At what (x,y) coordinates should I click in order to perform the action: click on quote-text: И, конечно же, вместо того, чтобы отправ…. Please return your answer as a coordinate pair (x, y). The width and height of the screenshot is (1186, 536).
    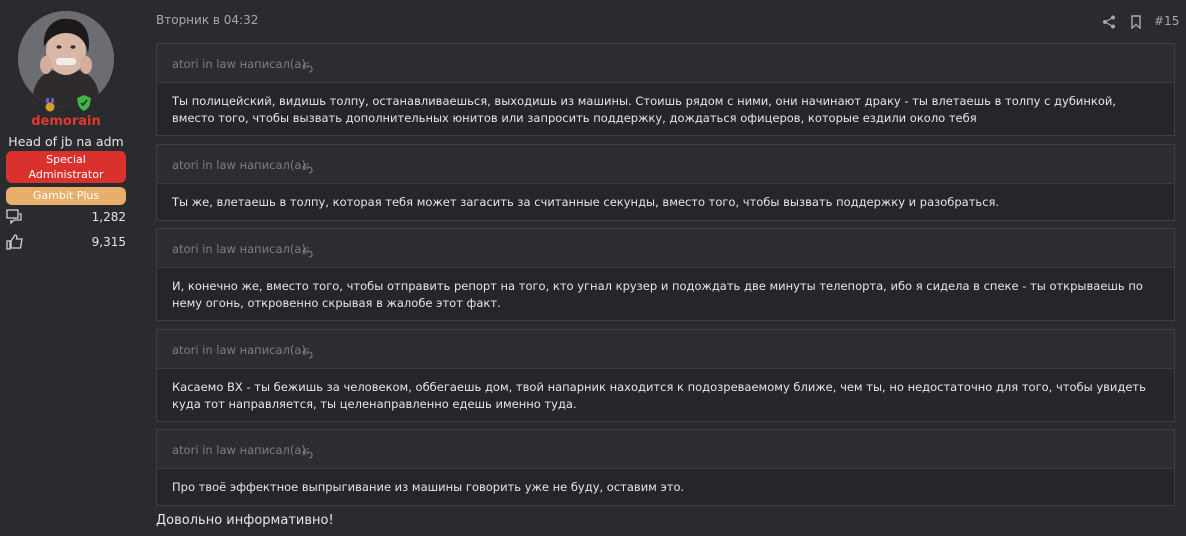
    Looking at the image, I should click on (657, 294).